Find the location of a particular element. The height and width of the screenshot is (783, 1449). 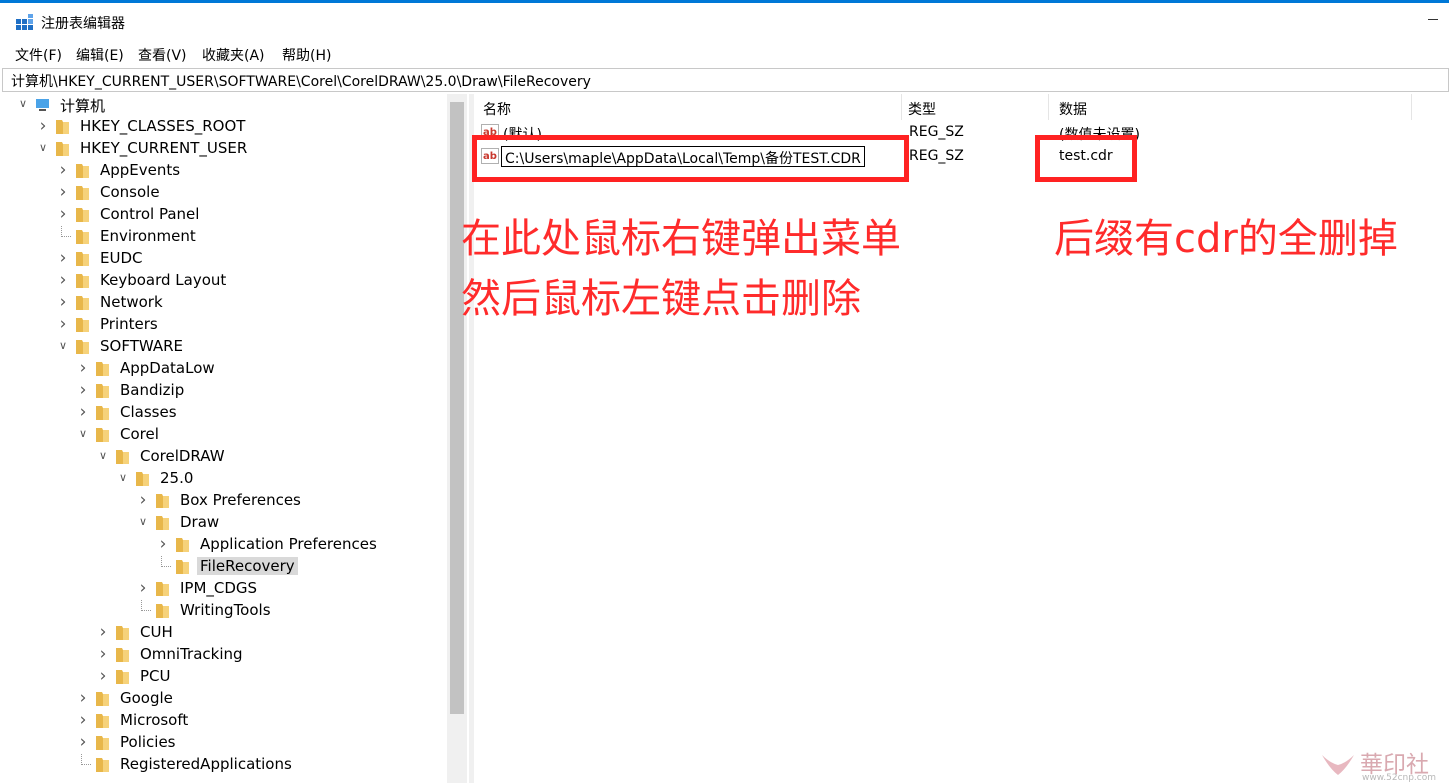

tree-node-label: OmniTracking is located at coordinates (191, 654).